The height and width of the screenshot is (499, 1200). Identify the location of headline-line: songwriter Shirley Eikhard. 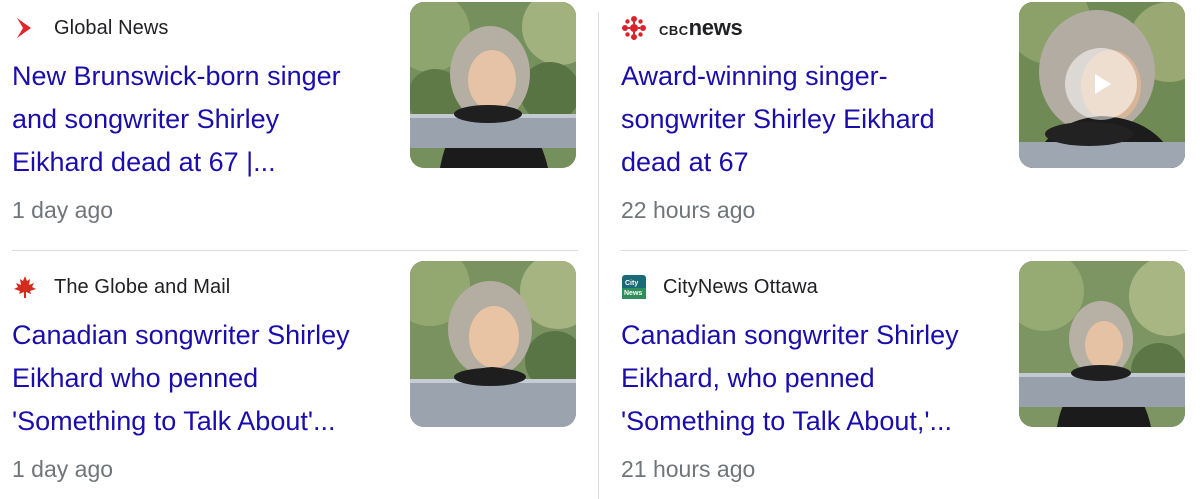
(778, 119).